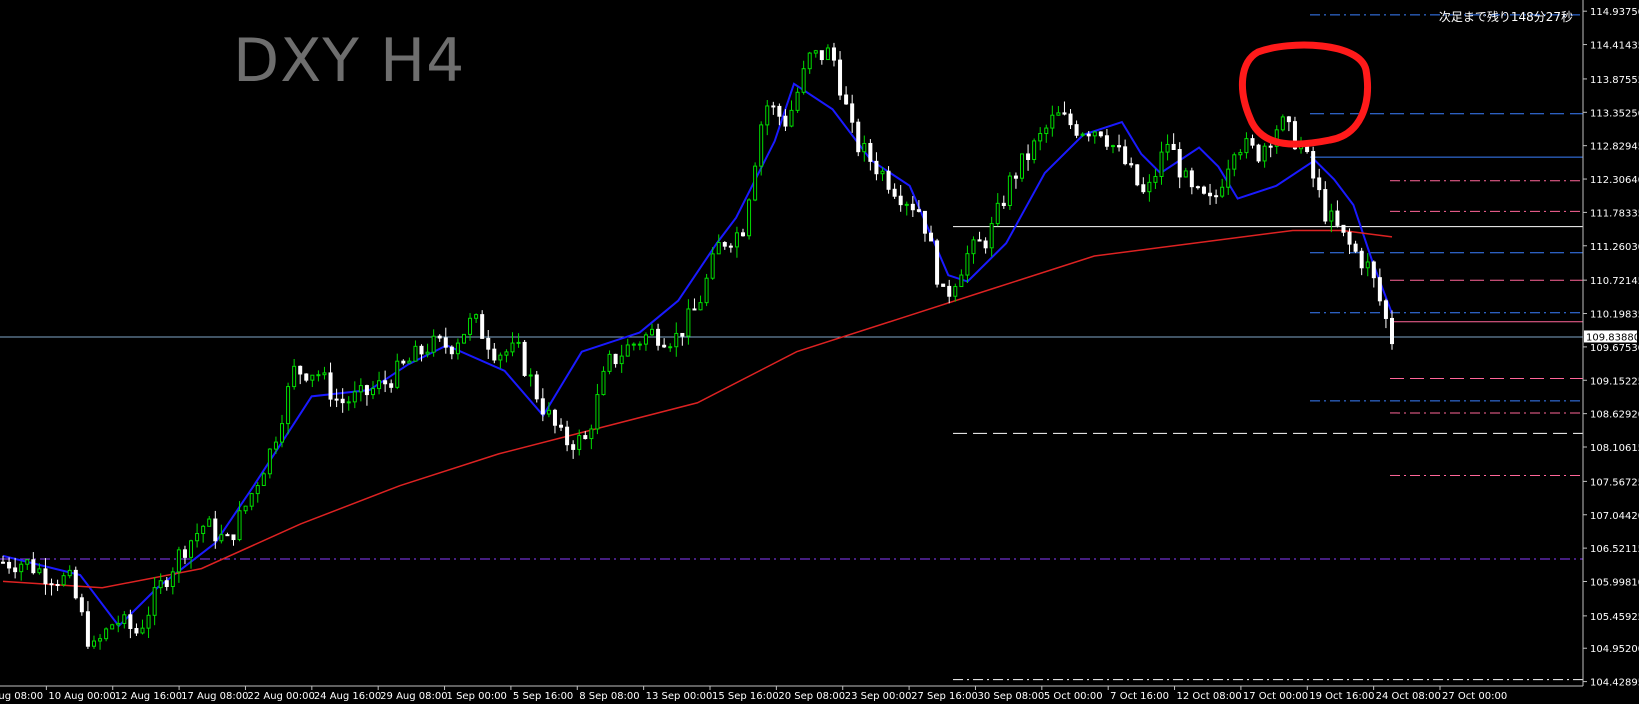 This screenshot has height=704, width=1639. Describe the element at coordinates (1614, 582) in the screenshot. I see `price-tick-label: 105.99810` at that location.